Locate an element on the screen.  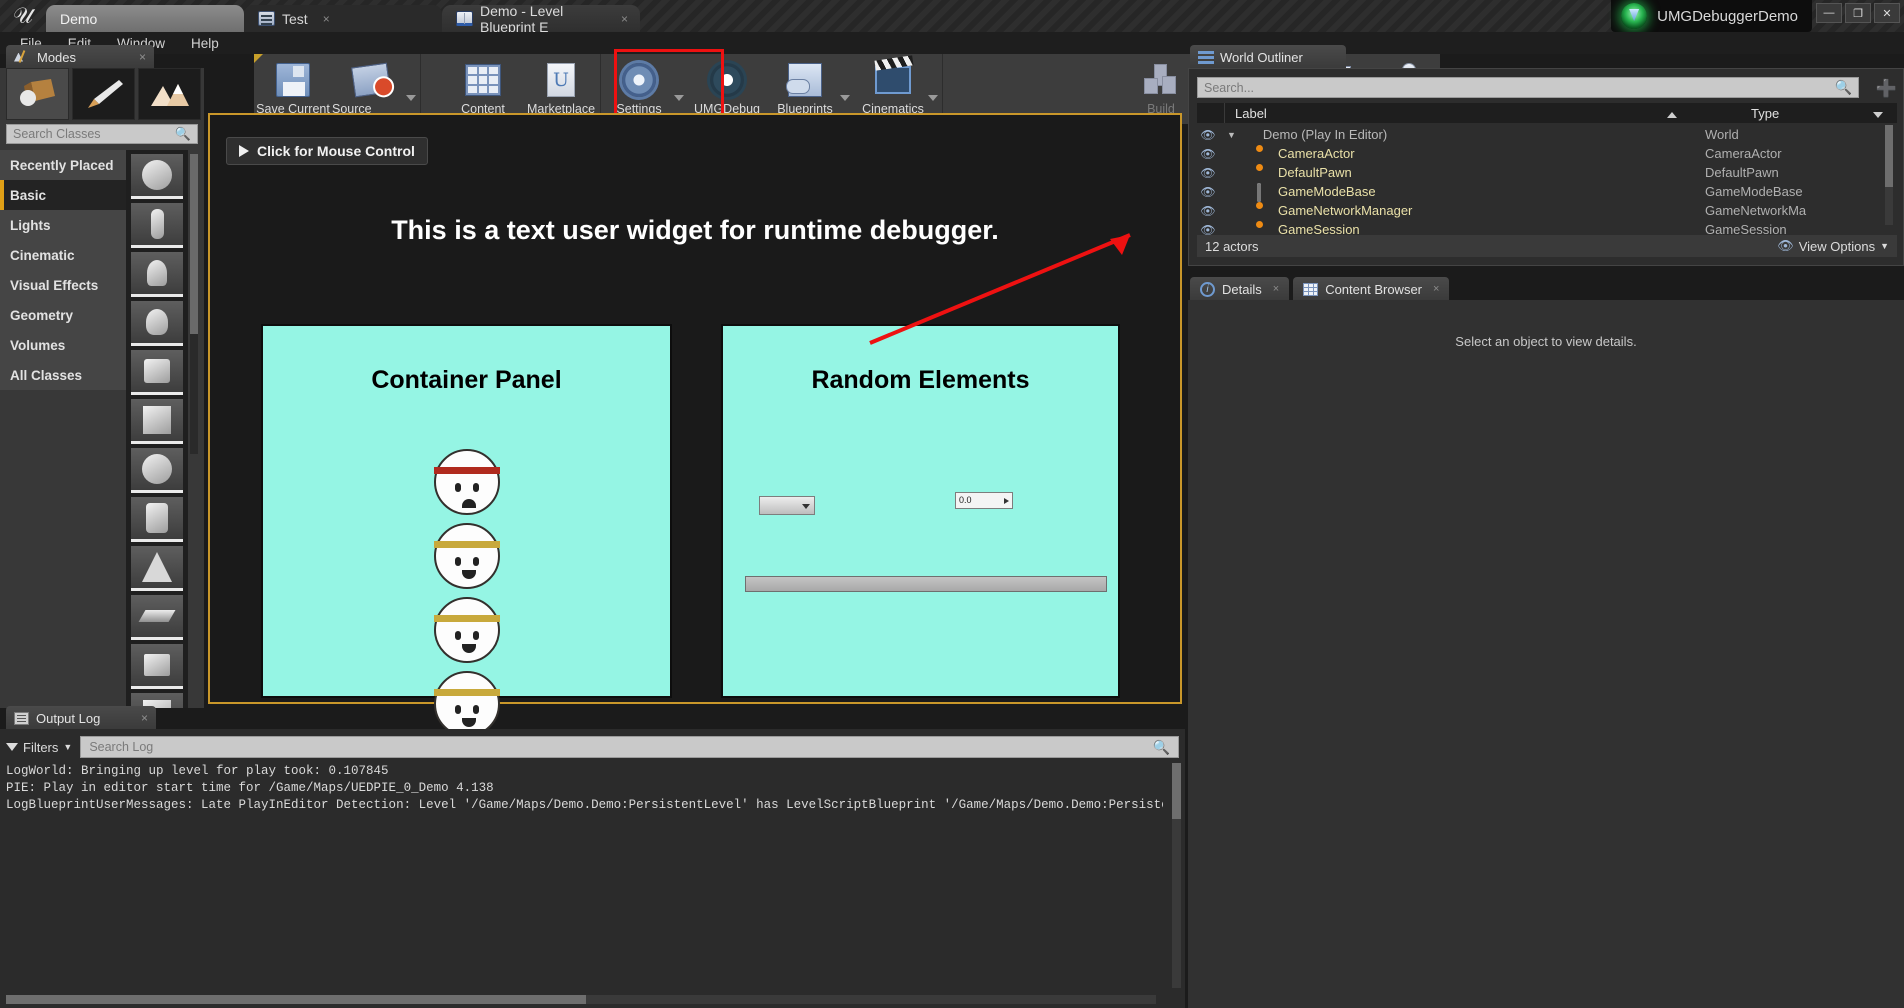
column-header-type: Type is located at coordinates (1822, 113).